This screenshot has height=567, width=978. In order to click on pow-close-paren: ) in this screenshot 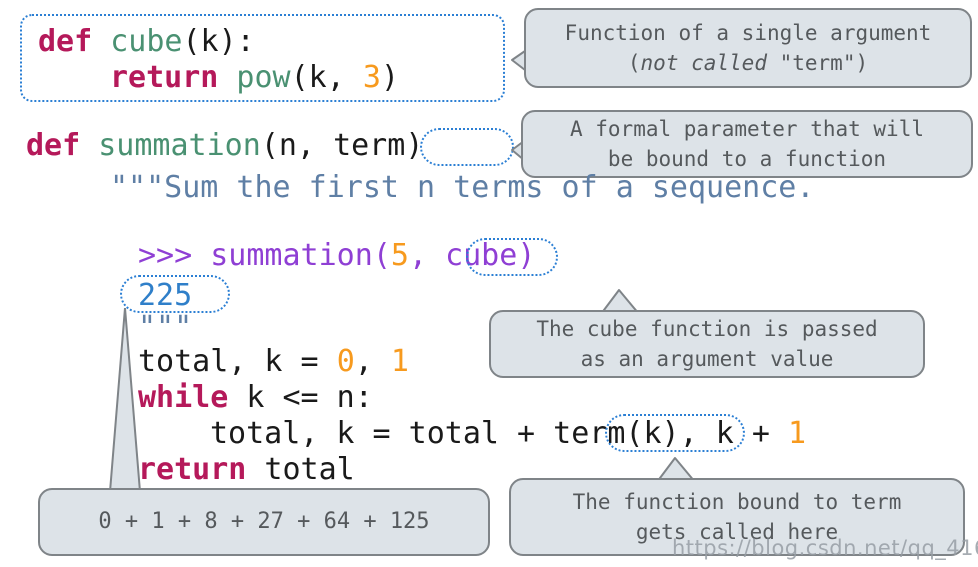, I will do `click(389, 77)`.